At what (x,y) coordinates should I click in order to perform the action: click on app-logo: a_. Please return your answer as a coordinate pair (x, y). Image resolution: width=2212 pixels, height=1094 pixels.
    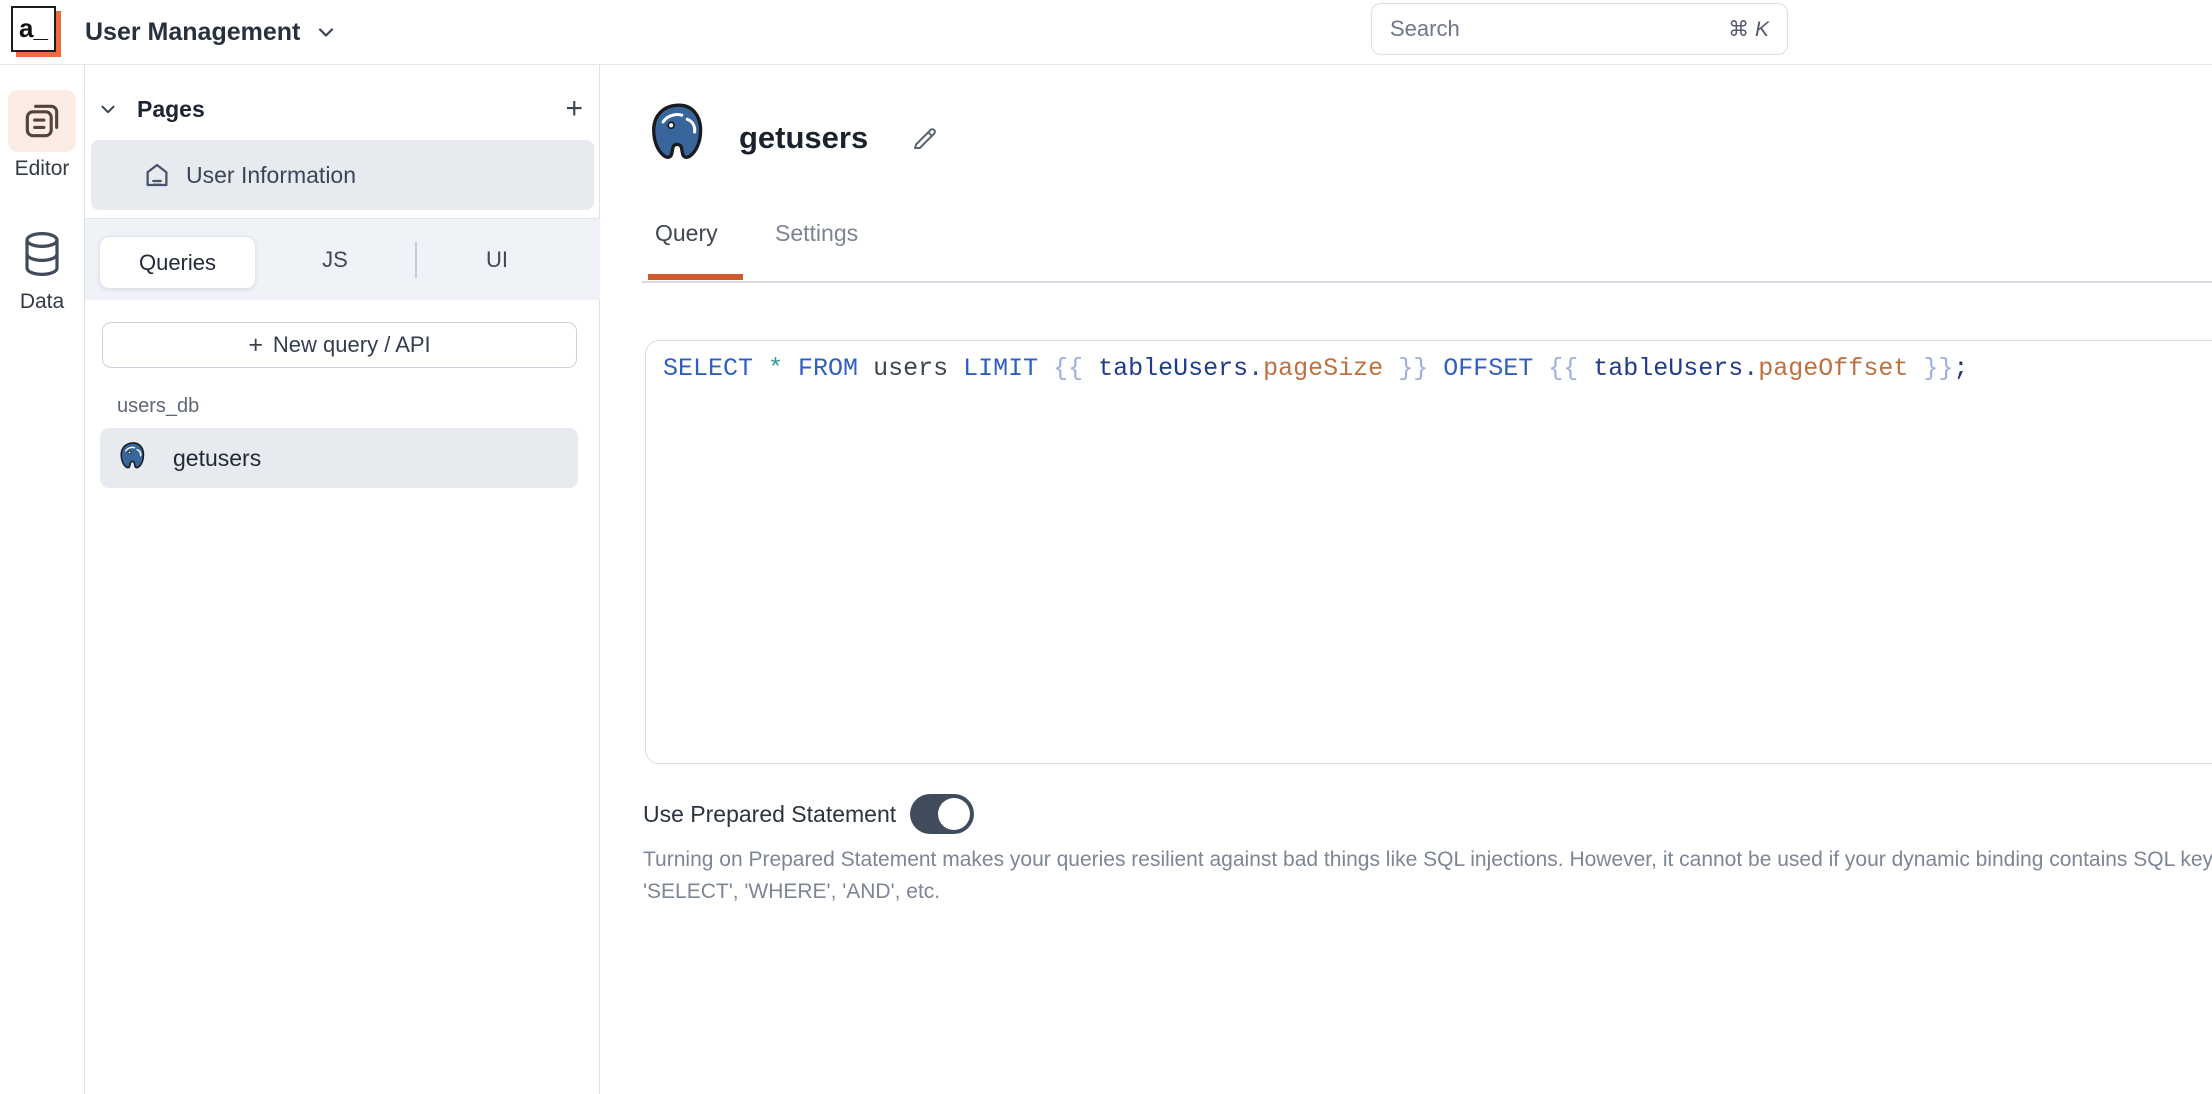
    Looking at the image, I should click on (33, 29).